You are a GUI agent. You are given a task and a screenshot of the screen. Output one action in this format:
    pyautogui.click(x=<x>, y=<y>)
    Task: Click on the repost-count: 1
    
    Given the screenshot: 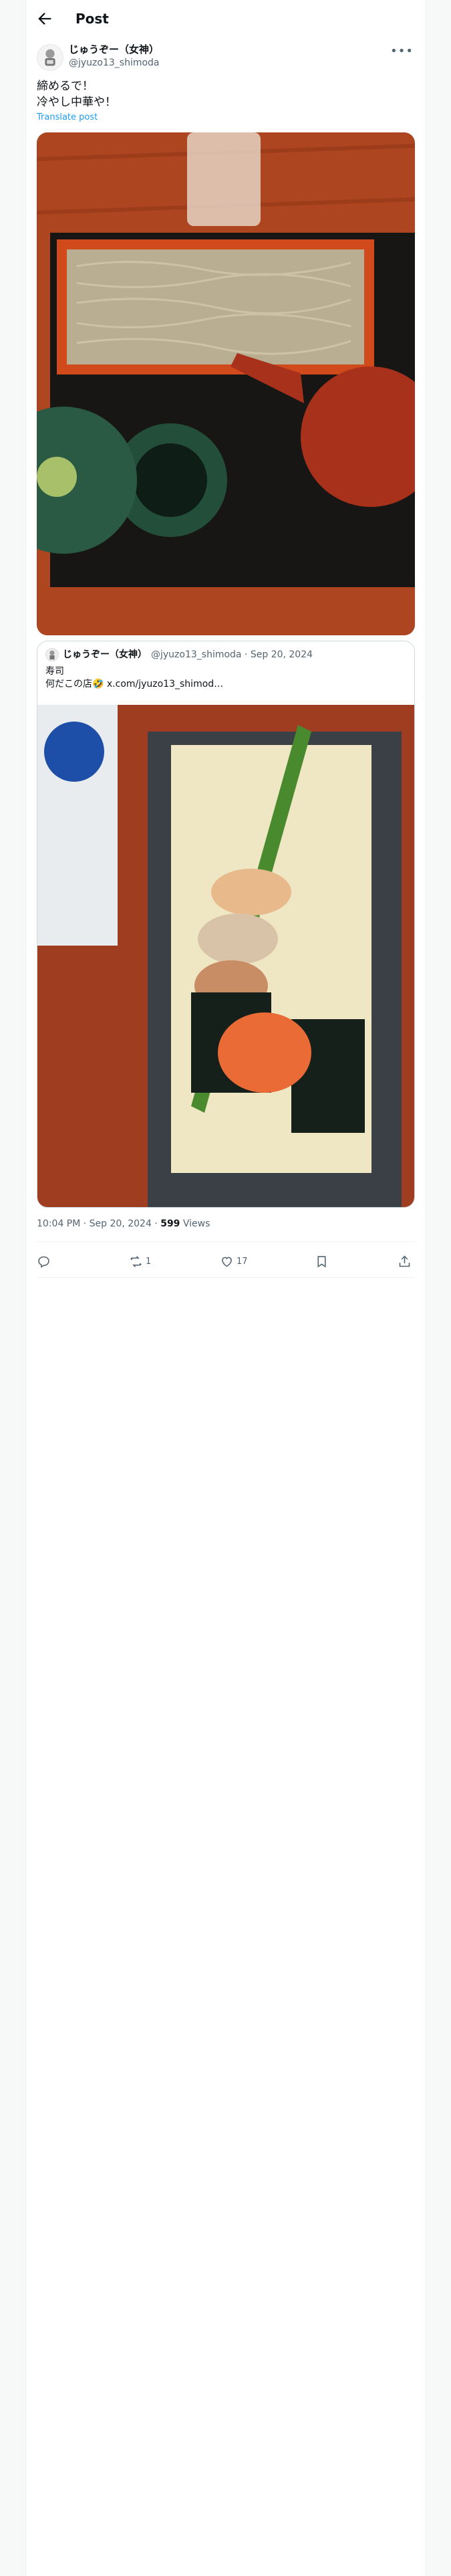 What is the action you would take?
    pyautogui.click(x=149, y=1262)
    